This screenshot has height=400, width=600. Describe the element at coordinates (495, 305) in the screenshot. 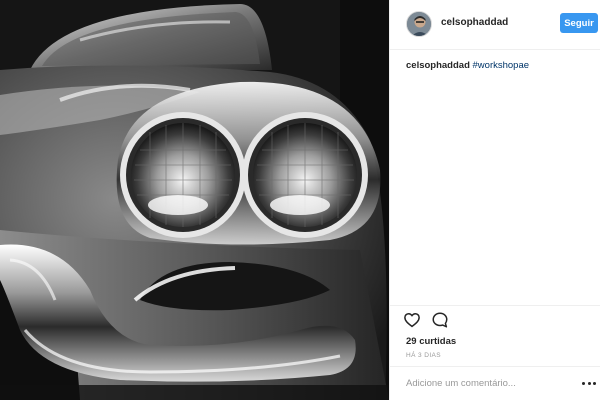

I see `actions-divider` at that location.